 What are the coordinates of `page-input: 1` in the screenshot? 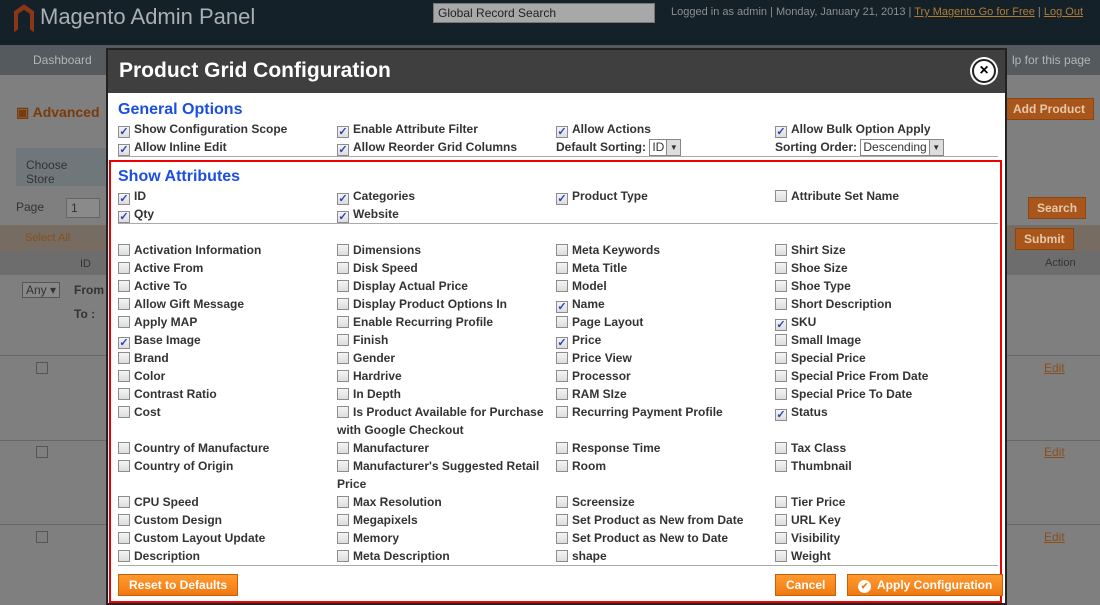 It's located at (83, 208).